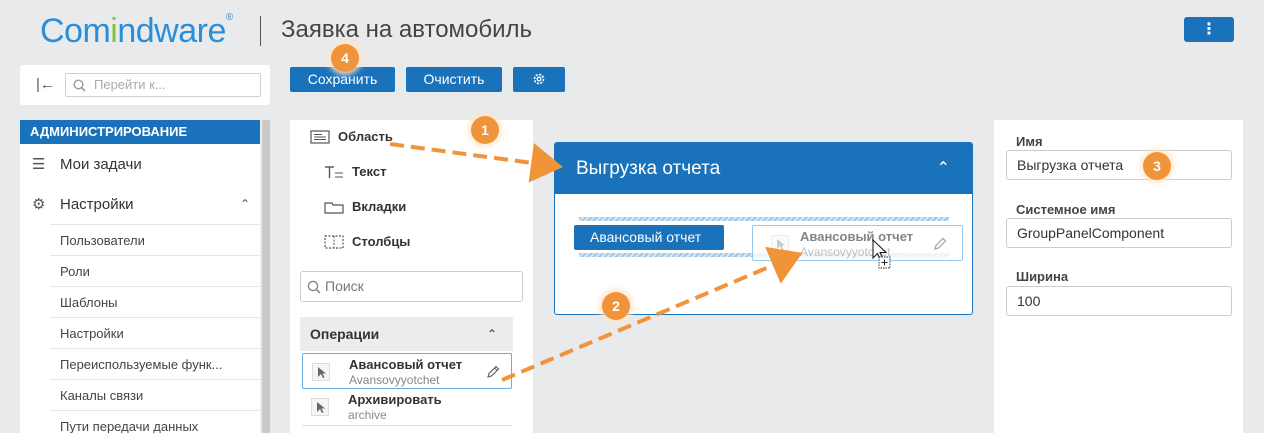  What do you see at coordinates (485, 130) in the screenshot?
I see `annotation-badge-1: 1` at bounding box center [485, 130].